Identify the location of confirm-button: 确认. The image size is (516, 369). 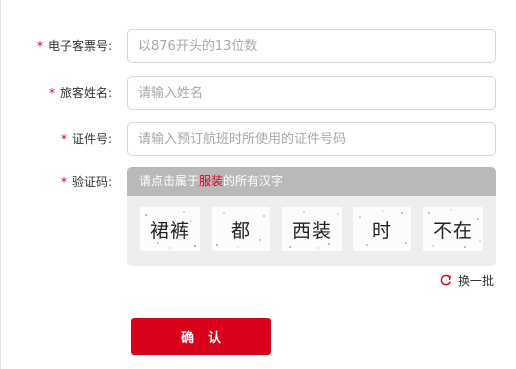
(201, 336).